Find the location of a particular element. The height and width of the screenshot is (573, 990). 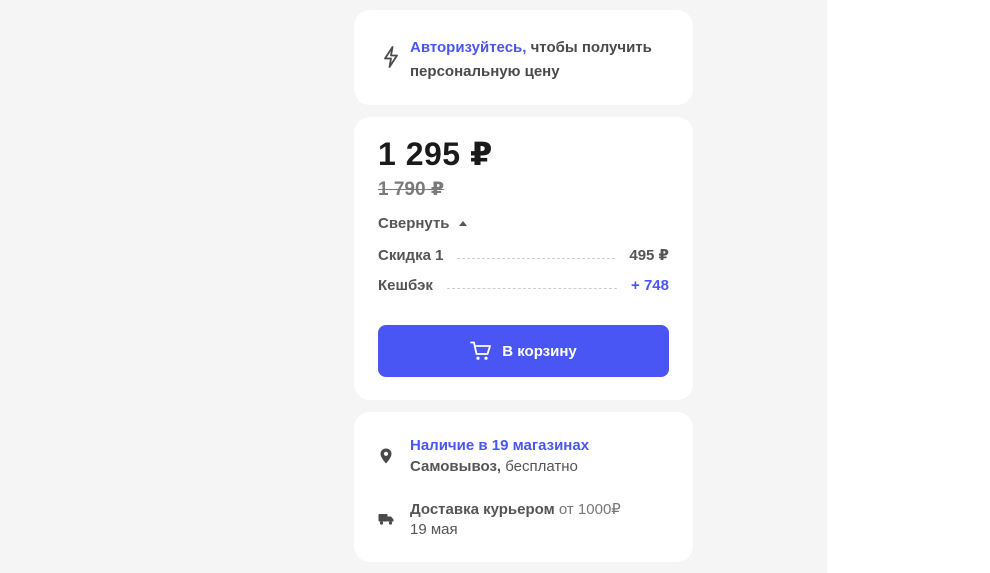

truck-icon is located at coordinates (386, 519).